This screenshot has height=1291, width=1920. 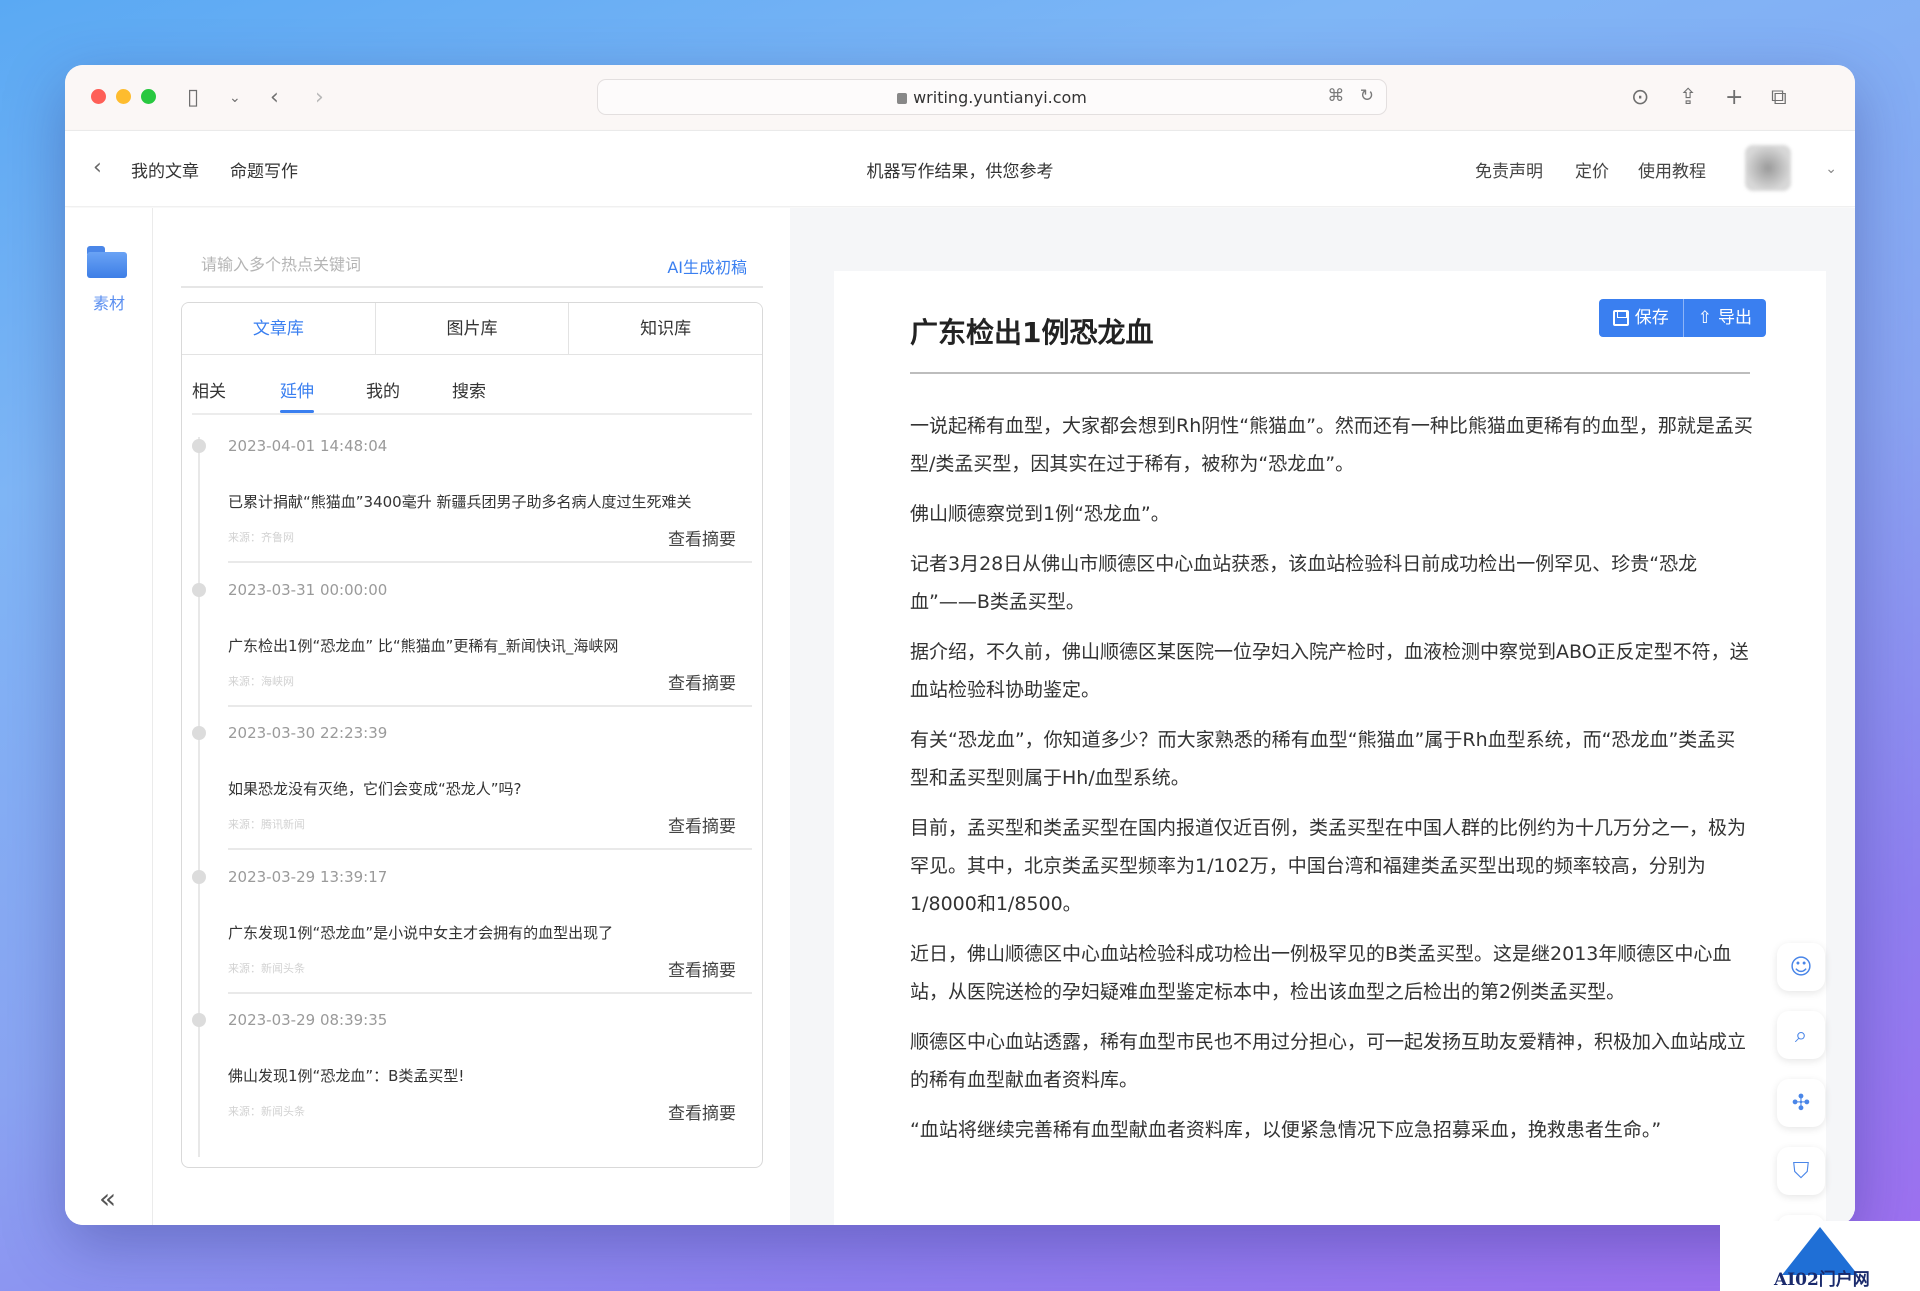 What do you see at coordinates (1640, 98) in the screenshot?
I see `download-icon: ⊙` at bounding box center [1640, 98].